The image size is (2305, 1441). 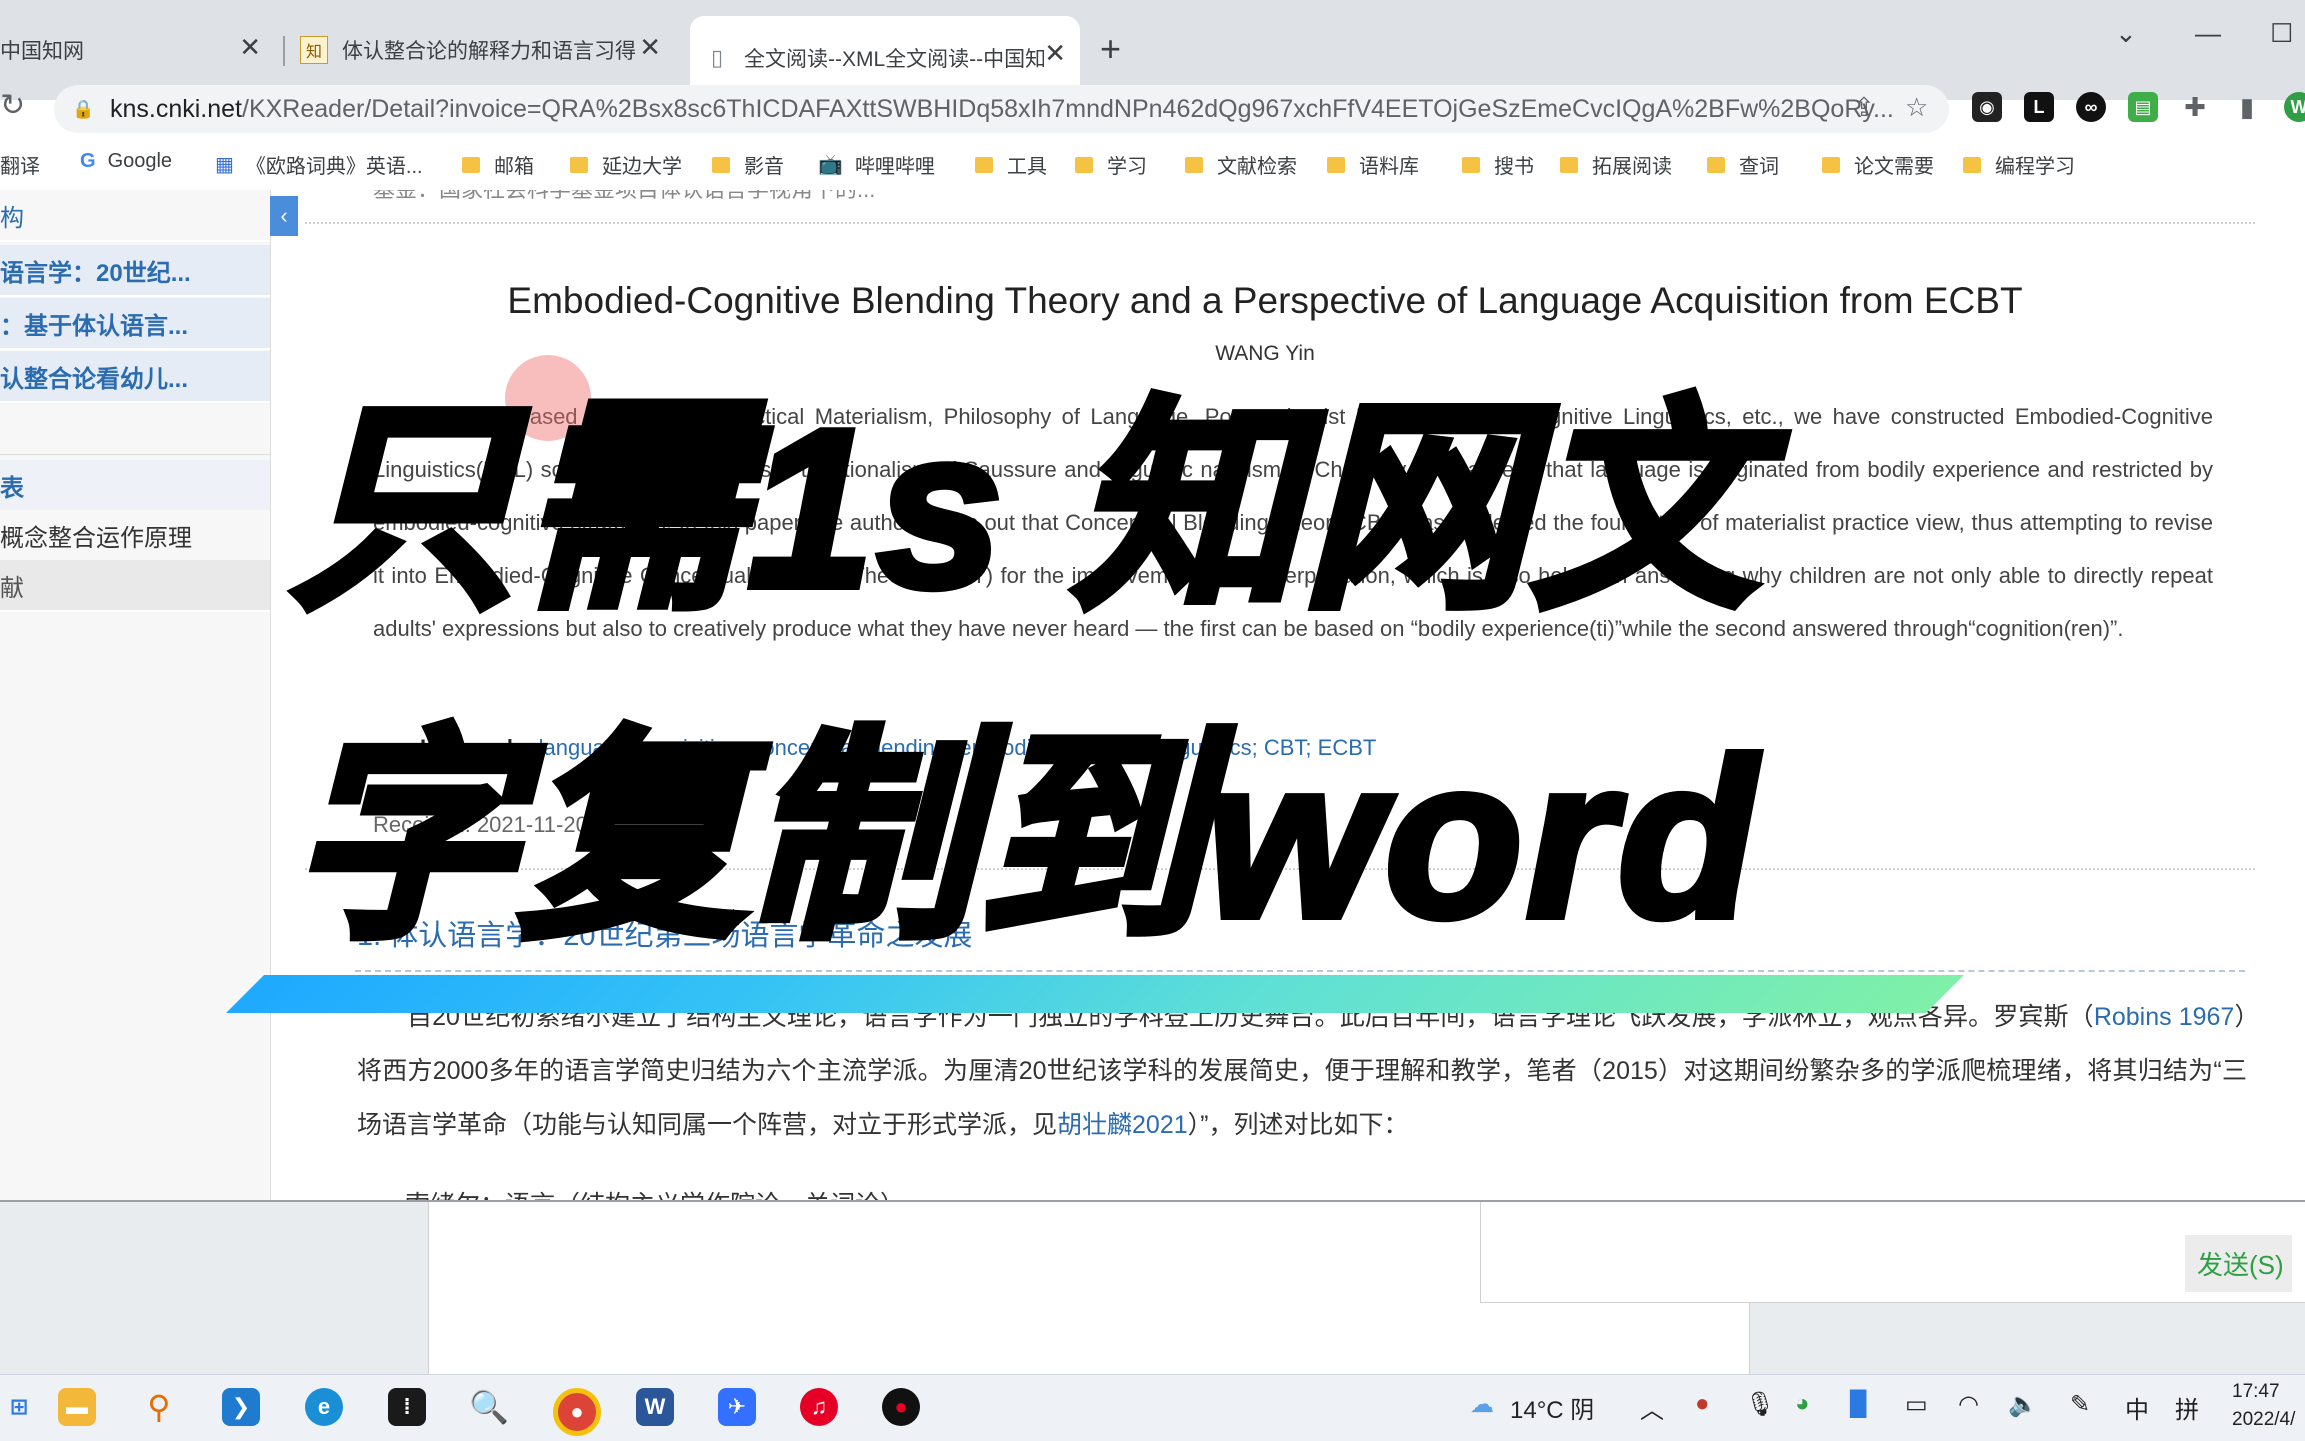 I want to click on vscode-icon: ❯, so click(x=241, y=1407).